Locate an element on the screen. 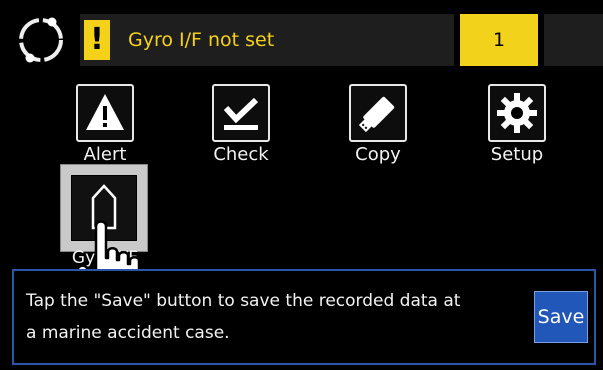 This screenshot has height=370, width=603. menu-label-alert: Alert is located at coordinates (105, 154).